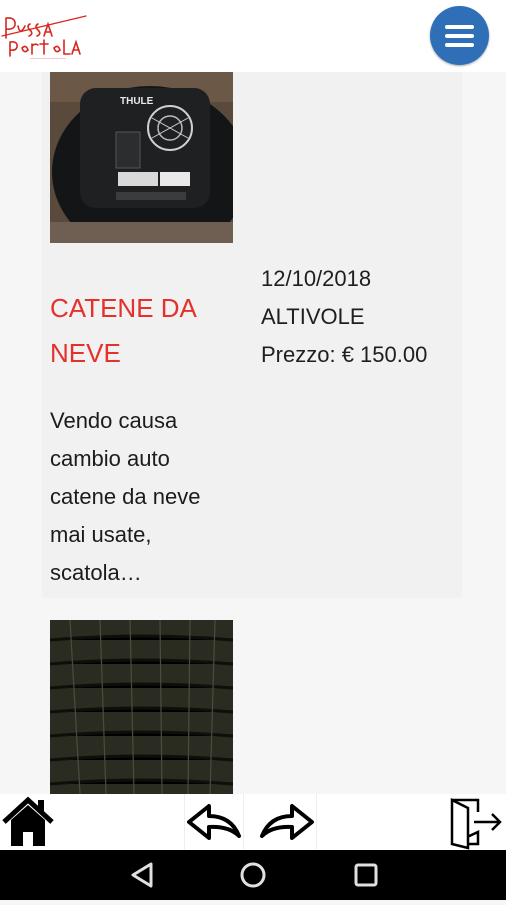  What do you see at coordinates (137, 101) in the screenshot?
I see `svg-text: THULE` at bounding box center [137, 101].